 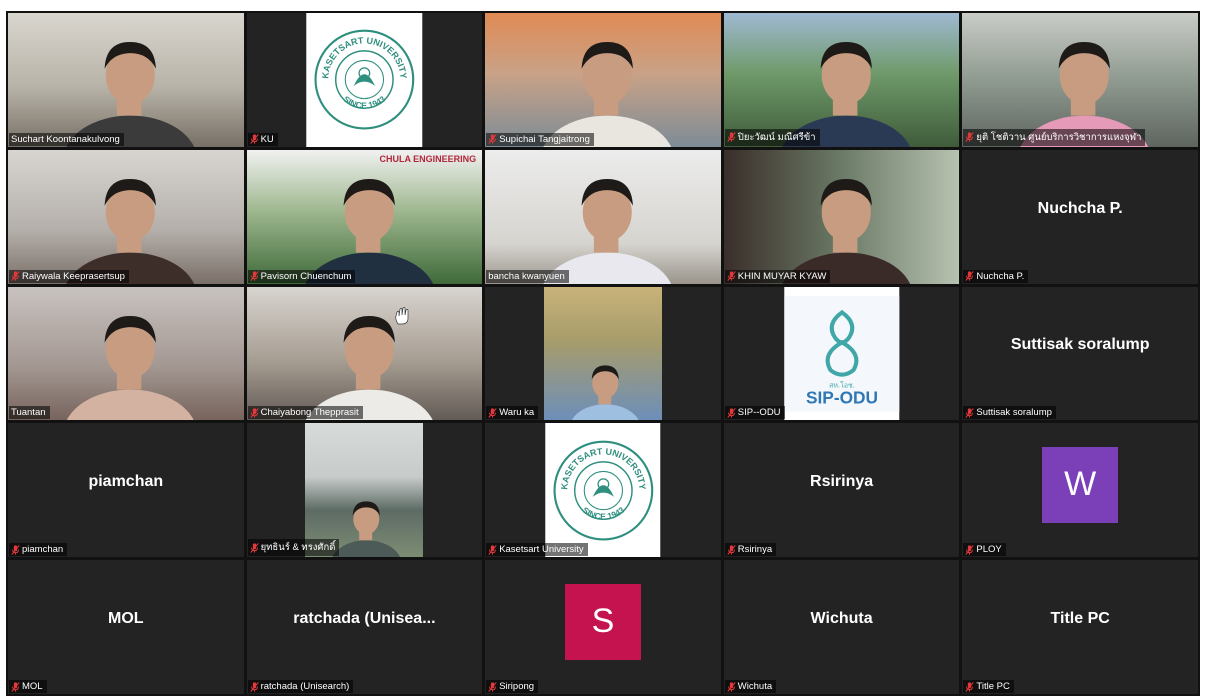 I want to click on participant-display-name: Suttisak soralump, so click(x=1080, y=345).